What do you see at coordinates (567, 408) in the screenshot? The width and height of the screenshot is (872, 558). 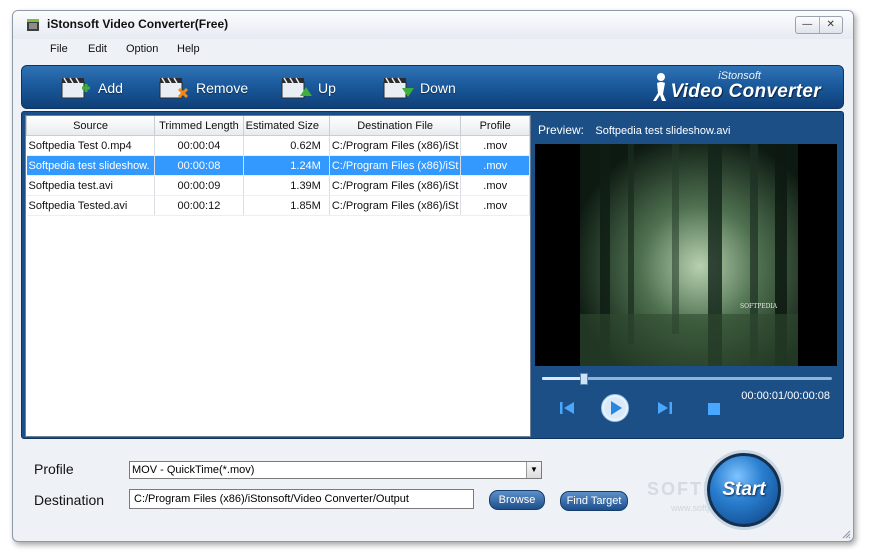 I see `previous-icon` at bounding box center [567, 408].